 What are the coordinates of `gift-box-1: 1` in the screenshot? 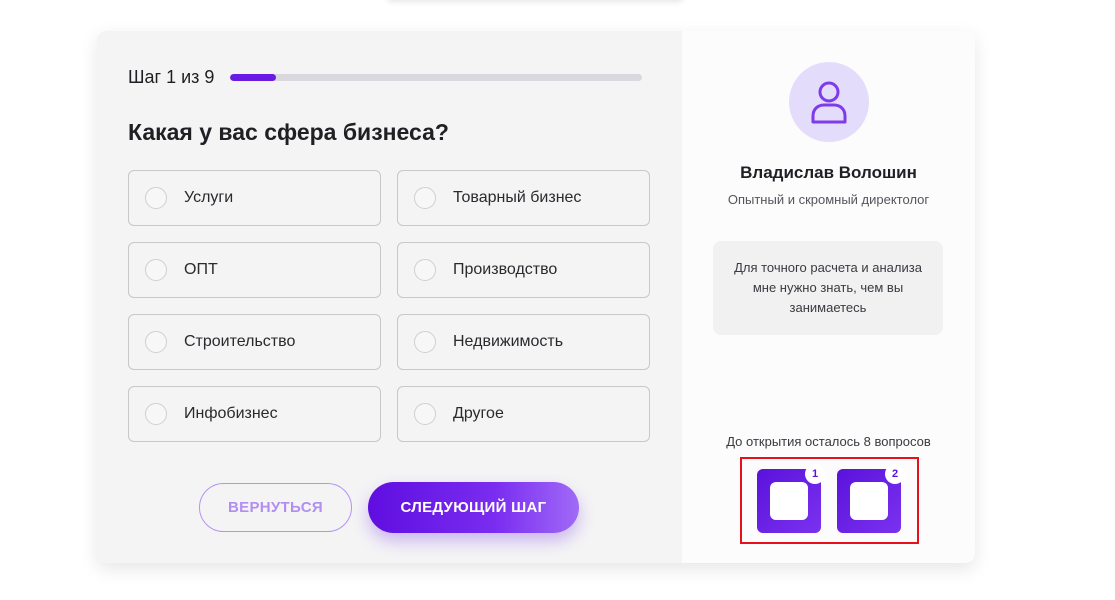 It's located at (791, 498).